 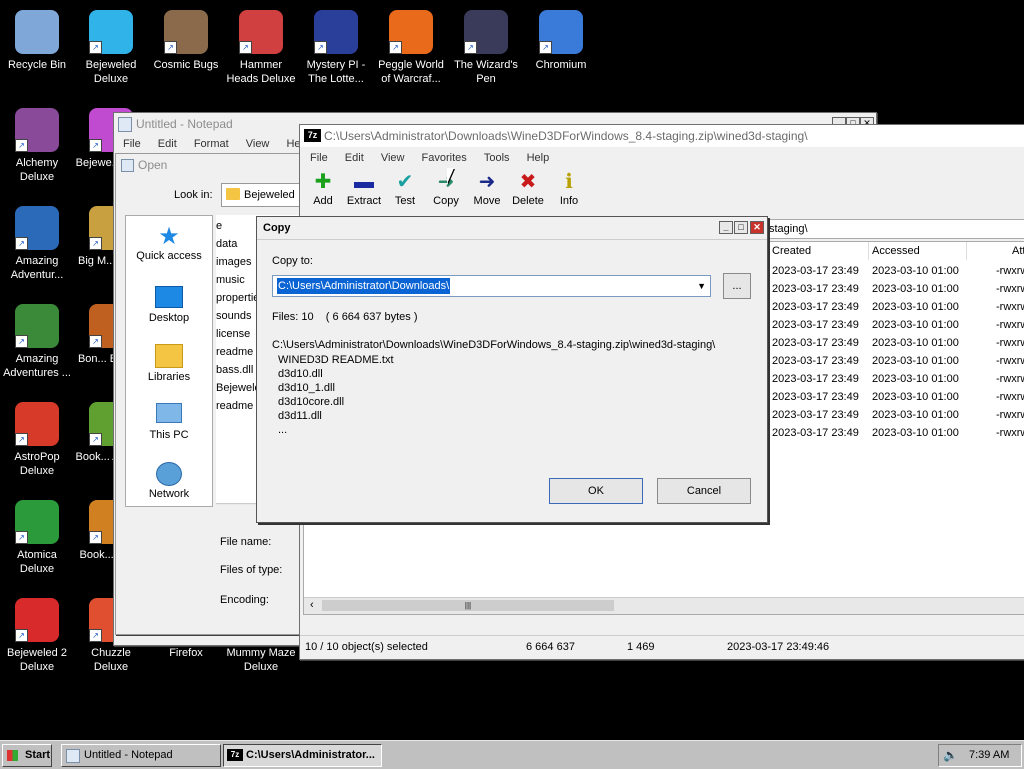 I want to click on column-attributes: Att, so click(x=1018, y=251).